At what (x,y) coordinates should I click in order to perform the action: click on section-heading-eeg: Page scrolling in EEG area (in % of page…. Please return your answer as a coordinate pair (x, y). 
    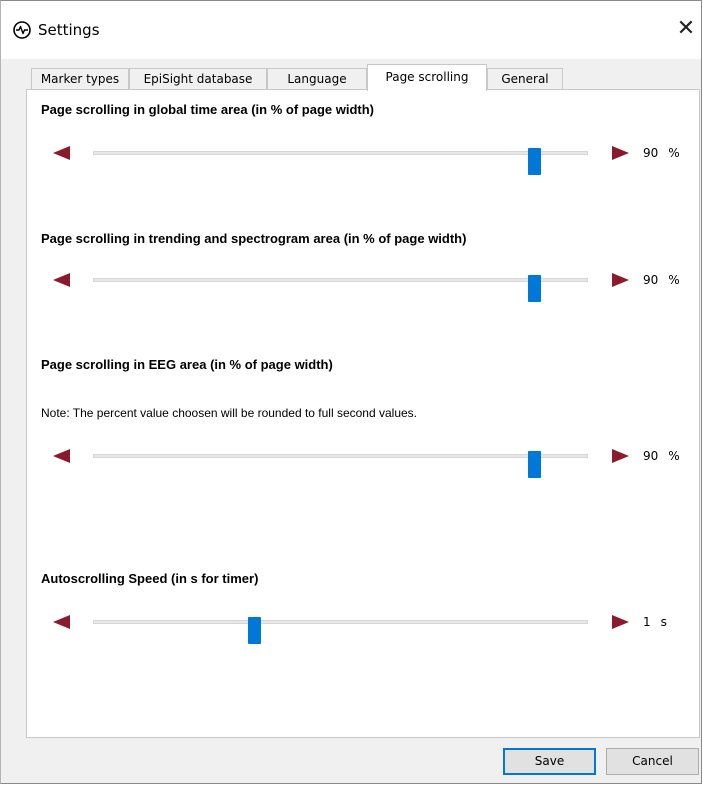
    Looking at the image, I should click on (187, 364).